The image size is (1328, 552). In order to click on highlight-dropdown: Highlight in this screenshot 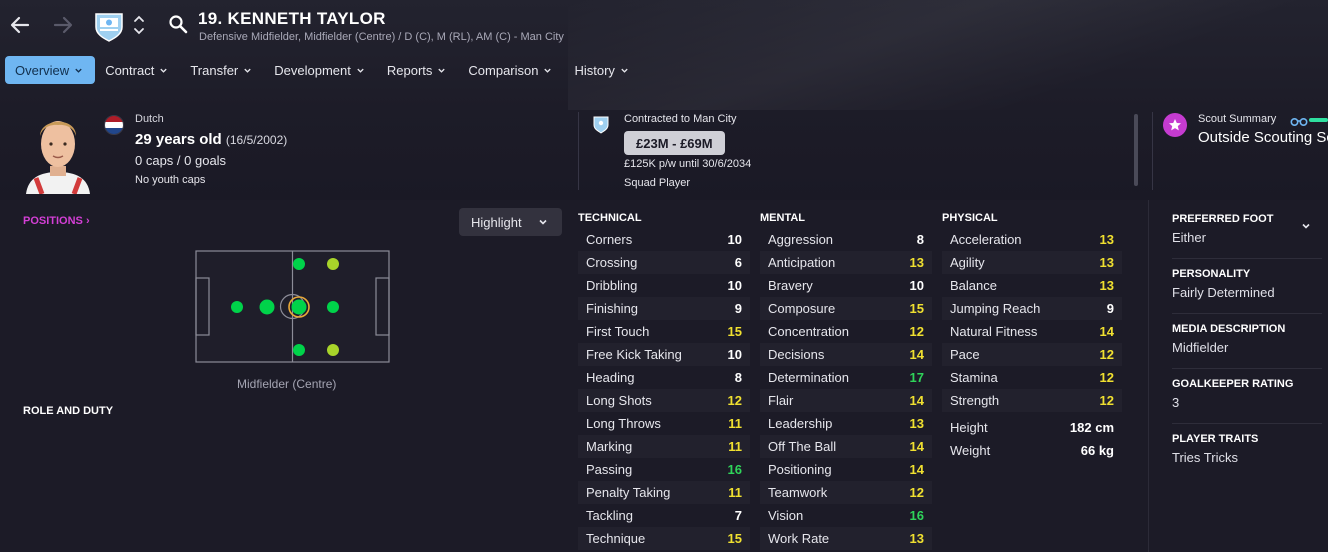, I will do `click(510, 222)`.